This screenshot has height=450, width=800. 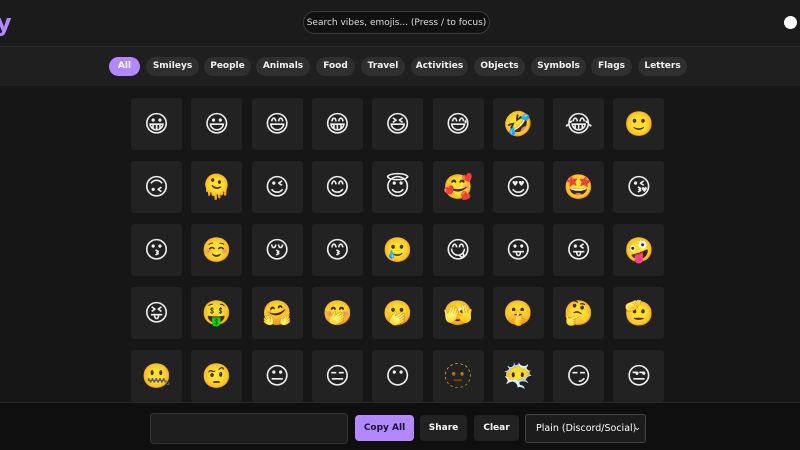 What do you see at coordinates (458, 187) in the screenshot?
I see `emoji-cell: 🥰` at bounding box center [458, 187].